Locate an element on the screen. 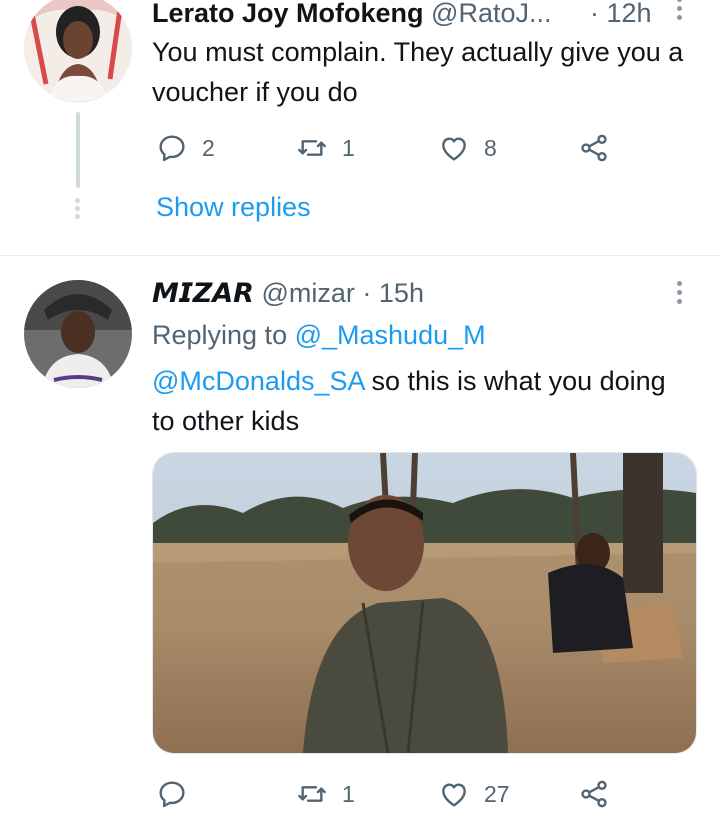  mention-link: @McDonalds_SA is located at coordinates (258, 381).